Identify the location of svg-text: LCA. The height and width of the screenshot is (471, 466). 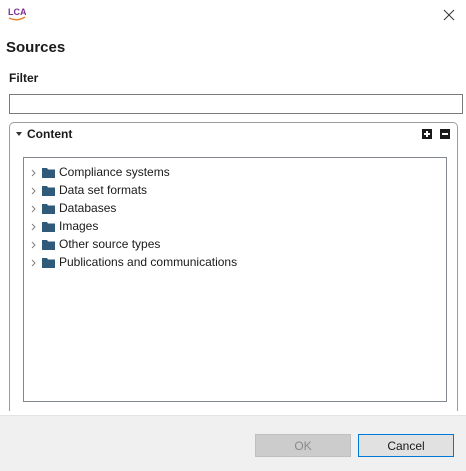
(17, 12).